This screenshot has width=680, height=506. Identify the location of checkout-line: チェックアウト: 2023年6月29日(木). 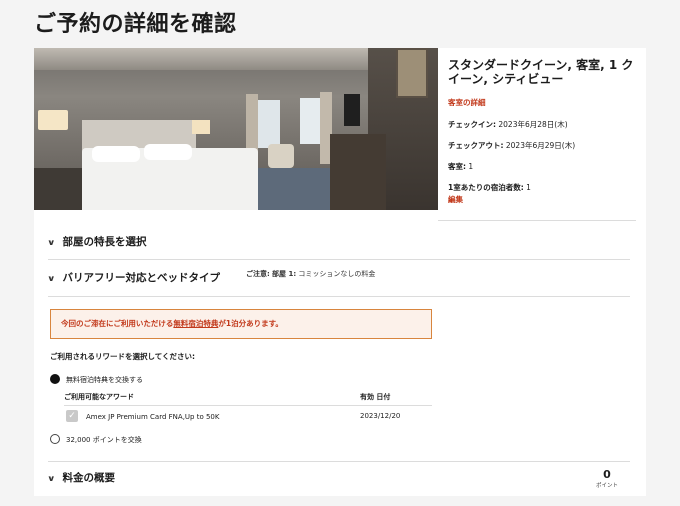
(546, 145).